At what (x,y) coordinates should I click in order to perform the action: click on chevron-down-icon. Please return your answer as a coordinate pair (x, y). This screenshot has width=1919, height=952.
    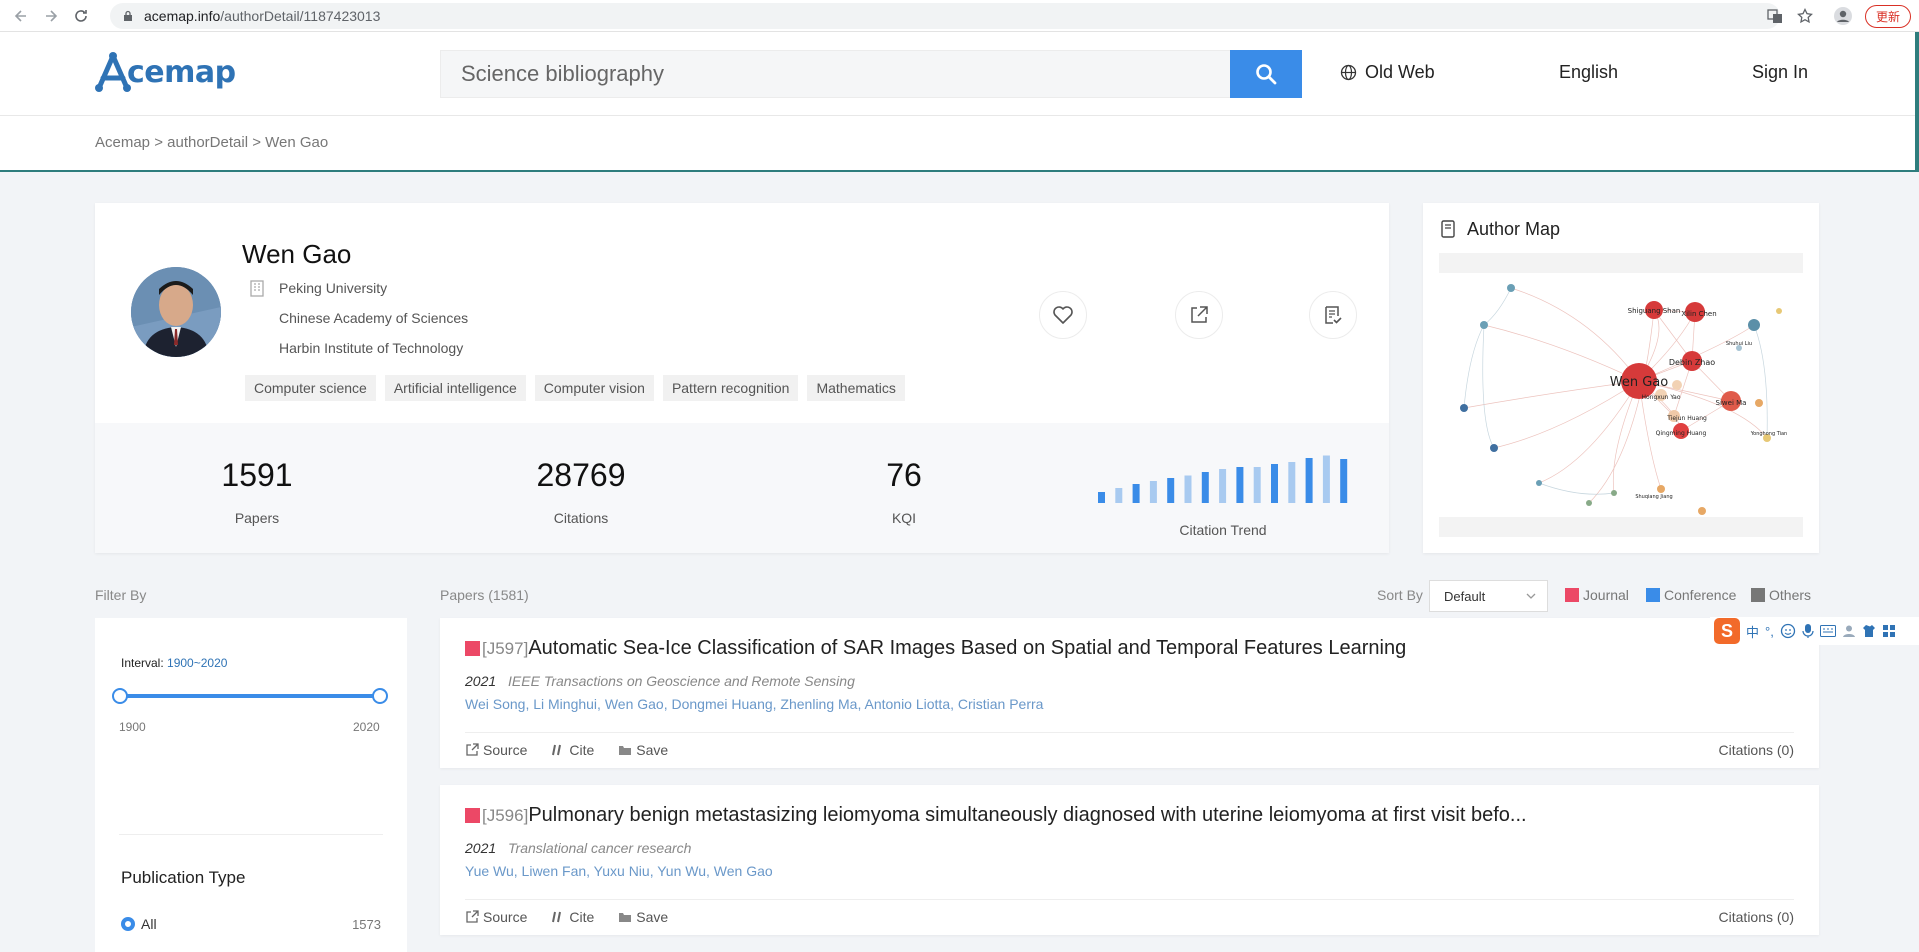
    Looking at the image, I should click on (1531, 596).